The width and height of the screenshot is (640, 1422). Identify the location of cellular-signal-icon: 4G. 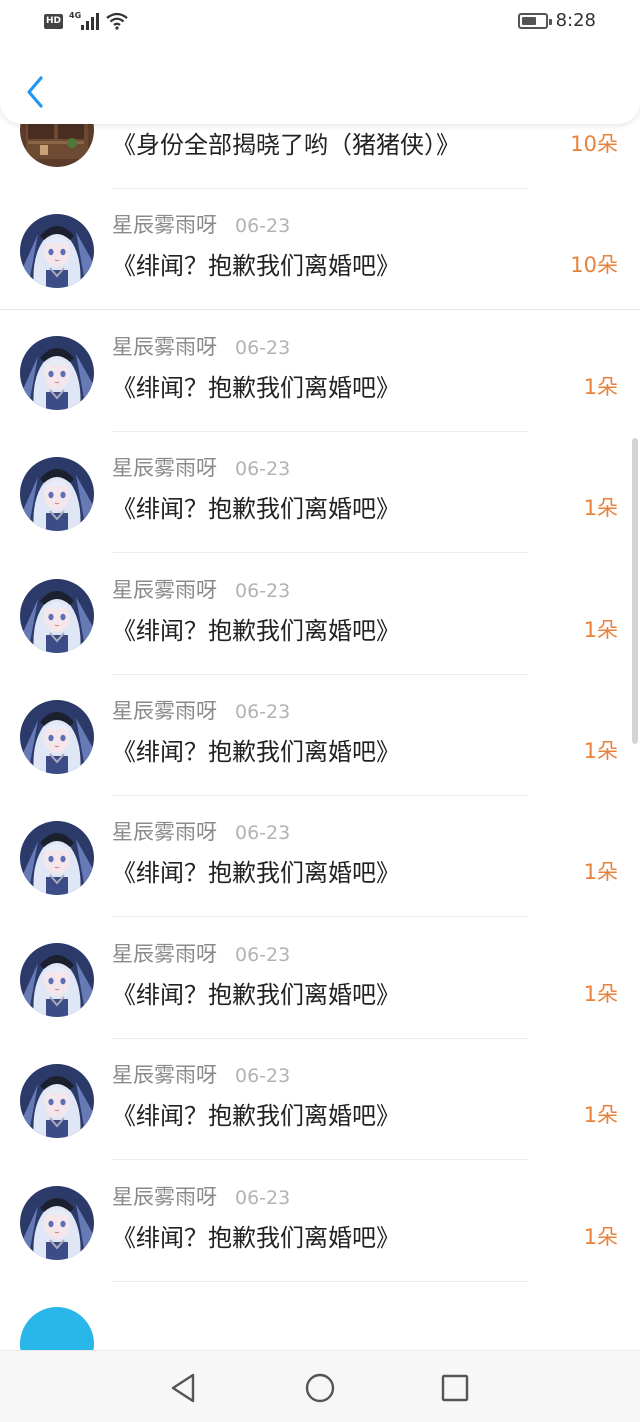
(84, 21).